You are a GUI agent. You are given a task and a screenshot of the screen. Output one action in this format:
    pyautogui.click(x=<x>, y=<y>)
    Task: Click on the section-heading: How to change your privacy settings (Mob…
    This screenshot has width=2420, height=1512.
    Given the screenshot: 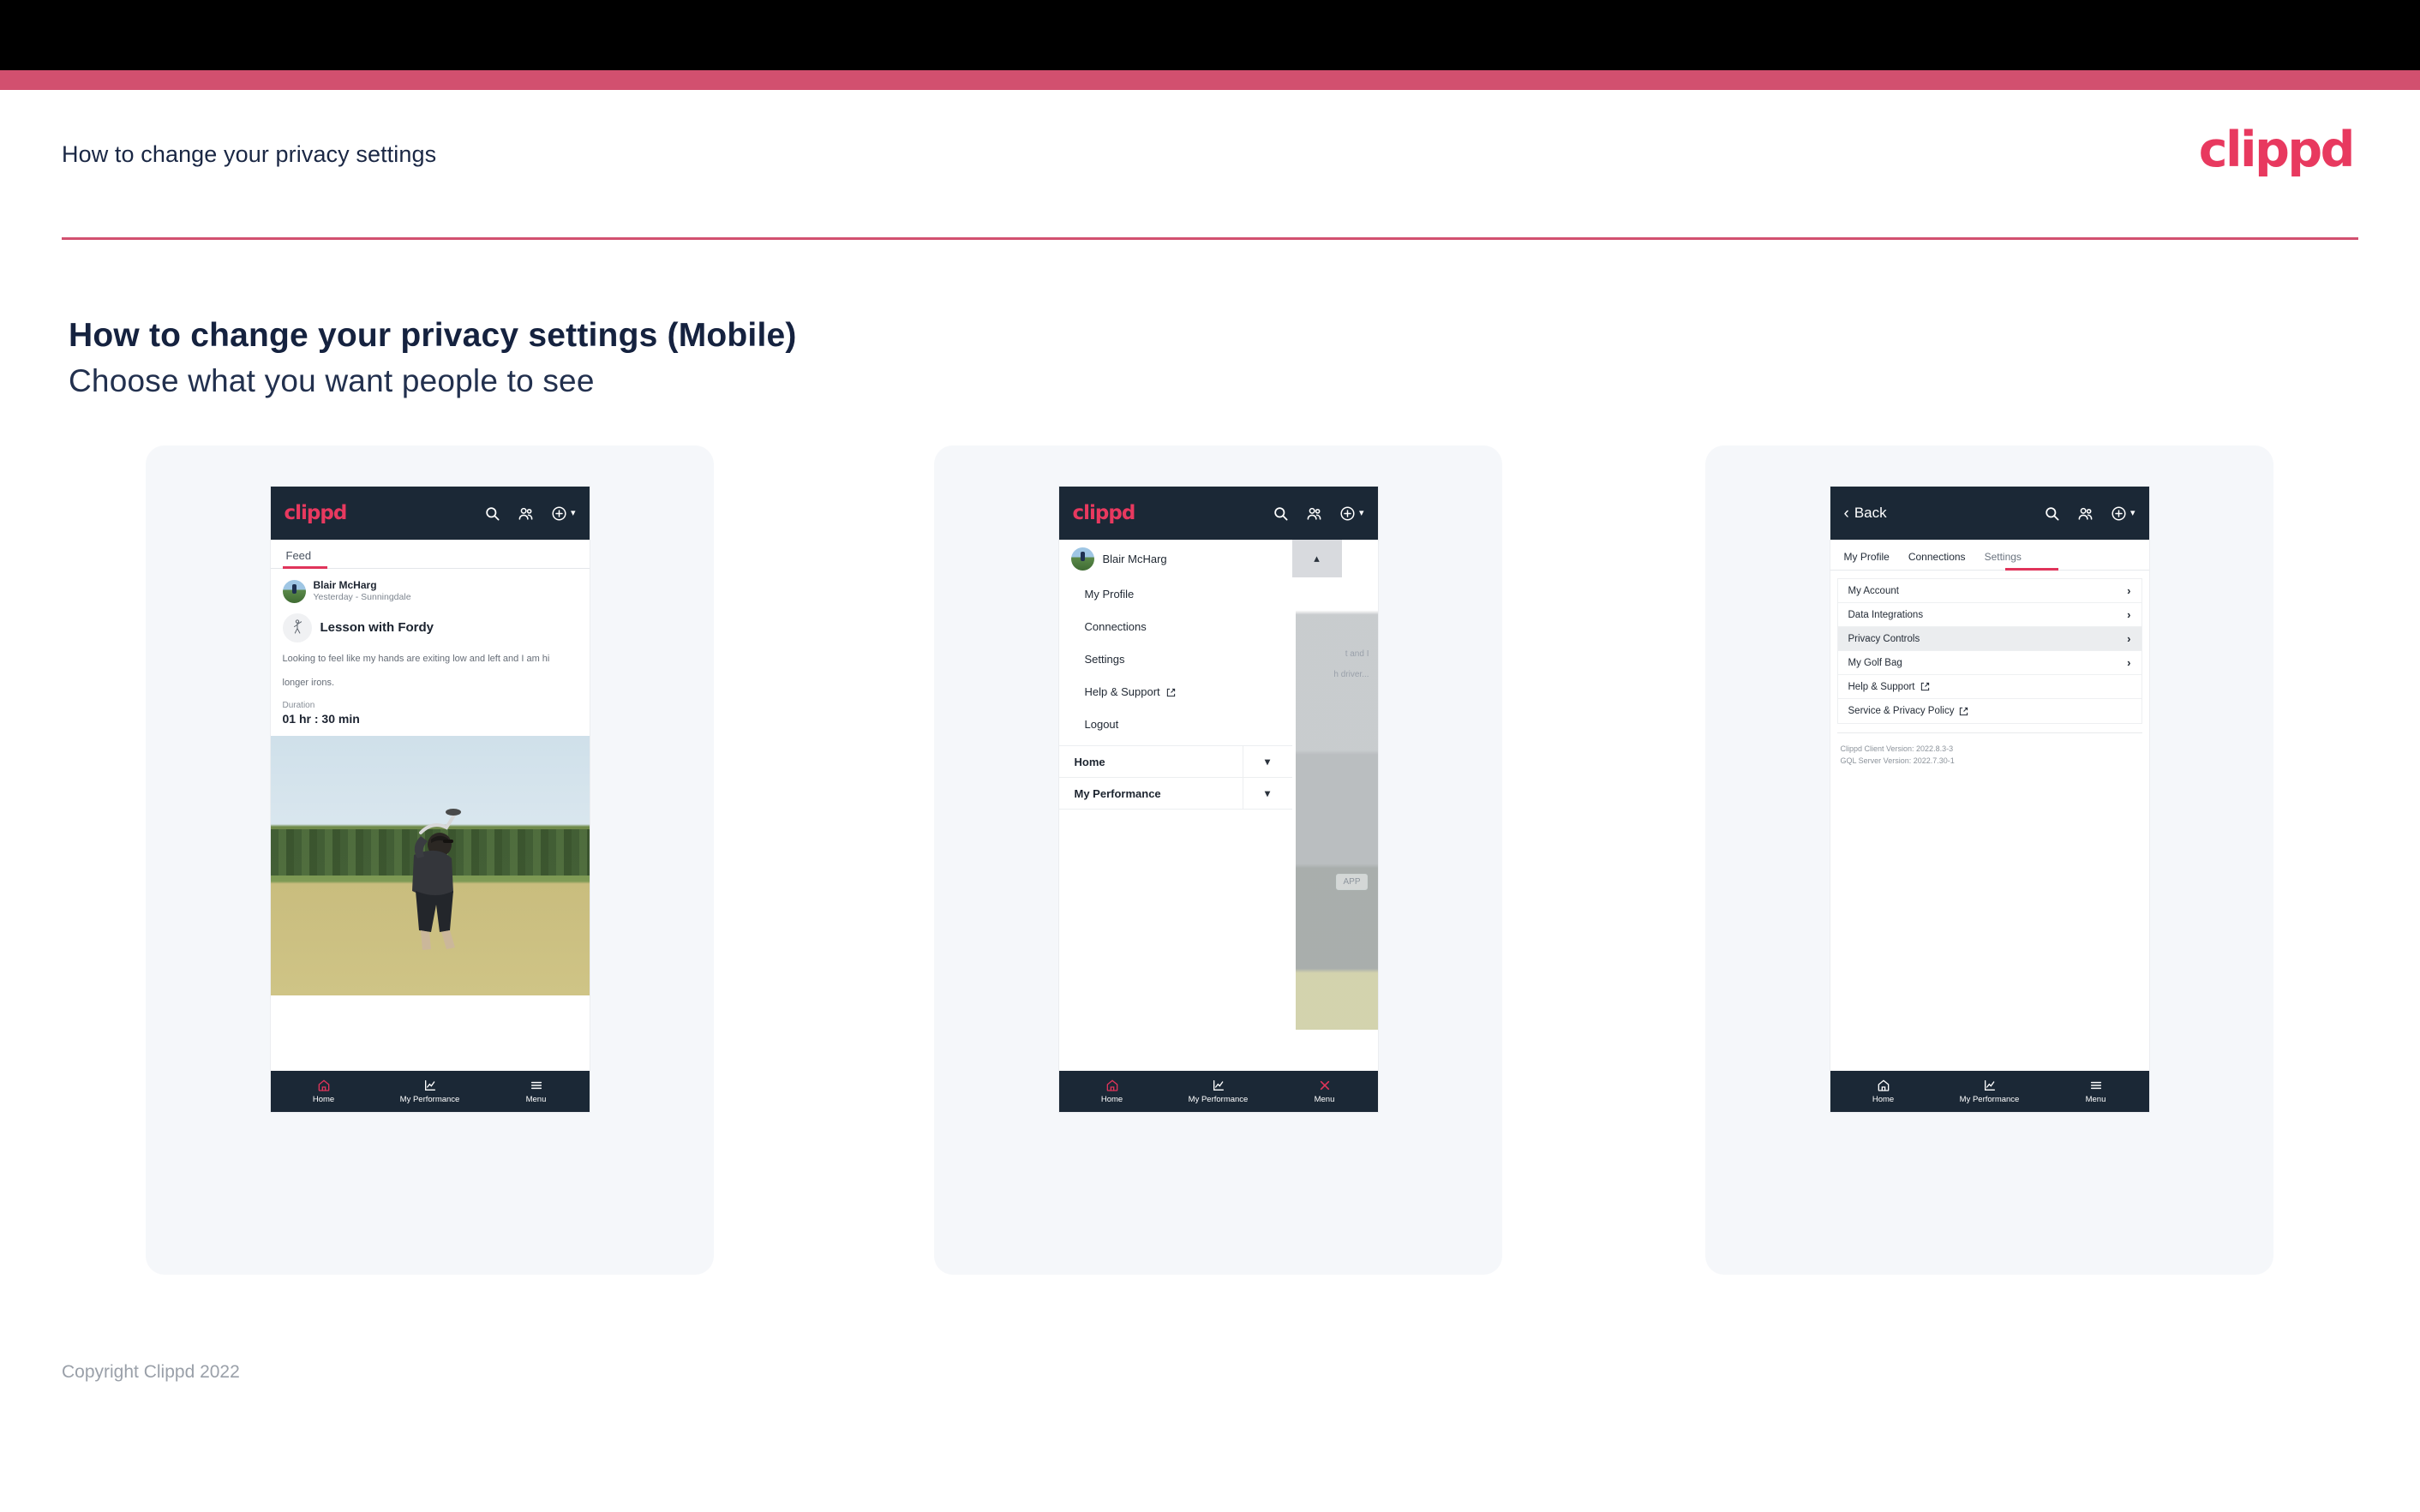 What is the action you would take?
    pyautogui.click(x=433, y=335)
    